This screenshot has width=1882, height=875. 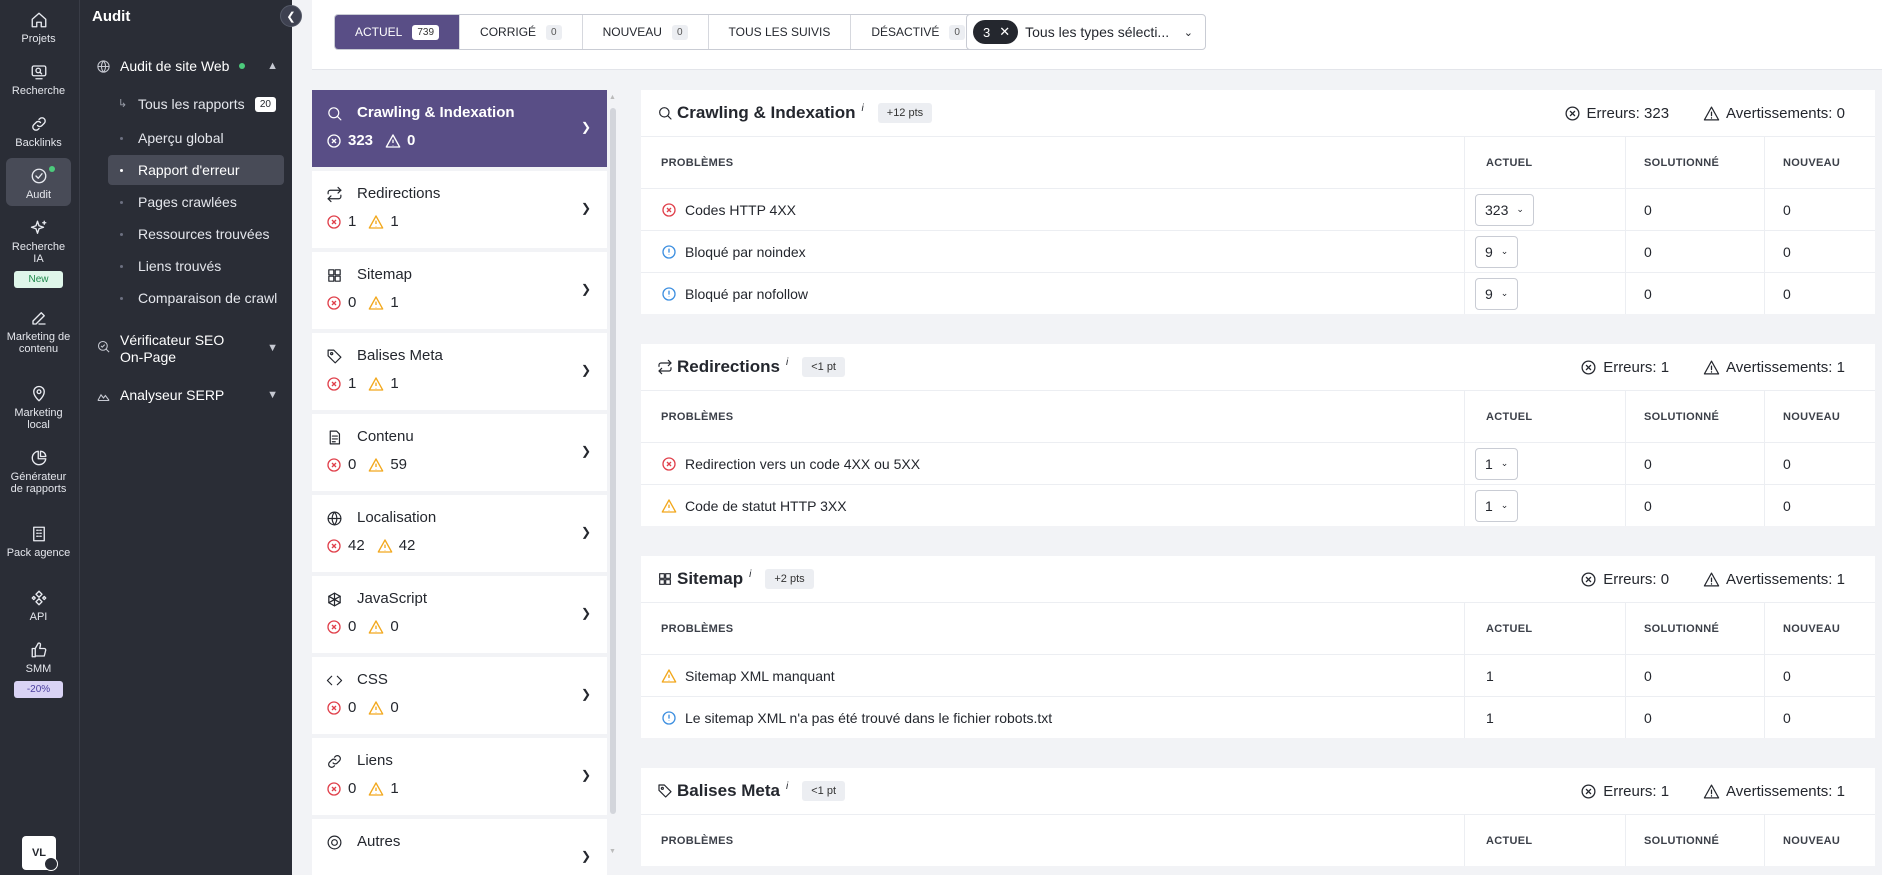 What do you see at coordinates (613, 461) in the screenshot?
I see `scrollbar-thumb` at bounding box center [613, 461].